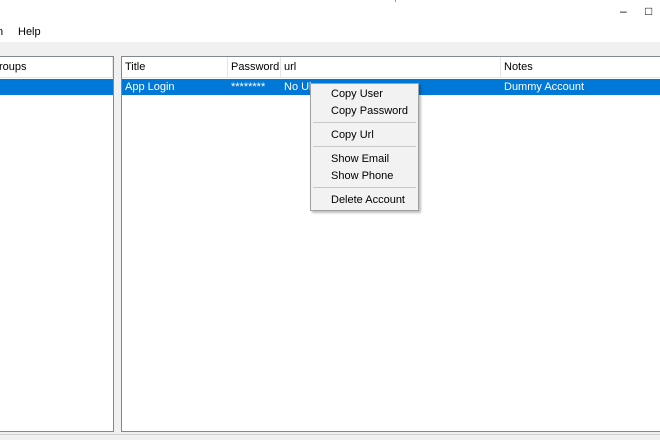 The image size is (660, 440). I want to click on splitter, so click(117, 242).